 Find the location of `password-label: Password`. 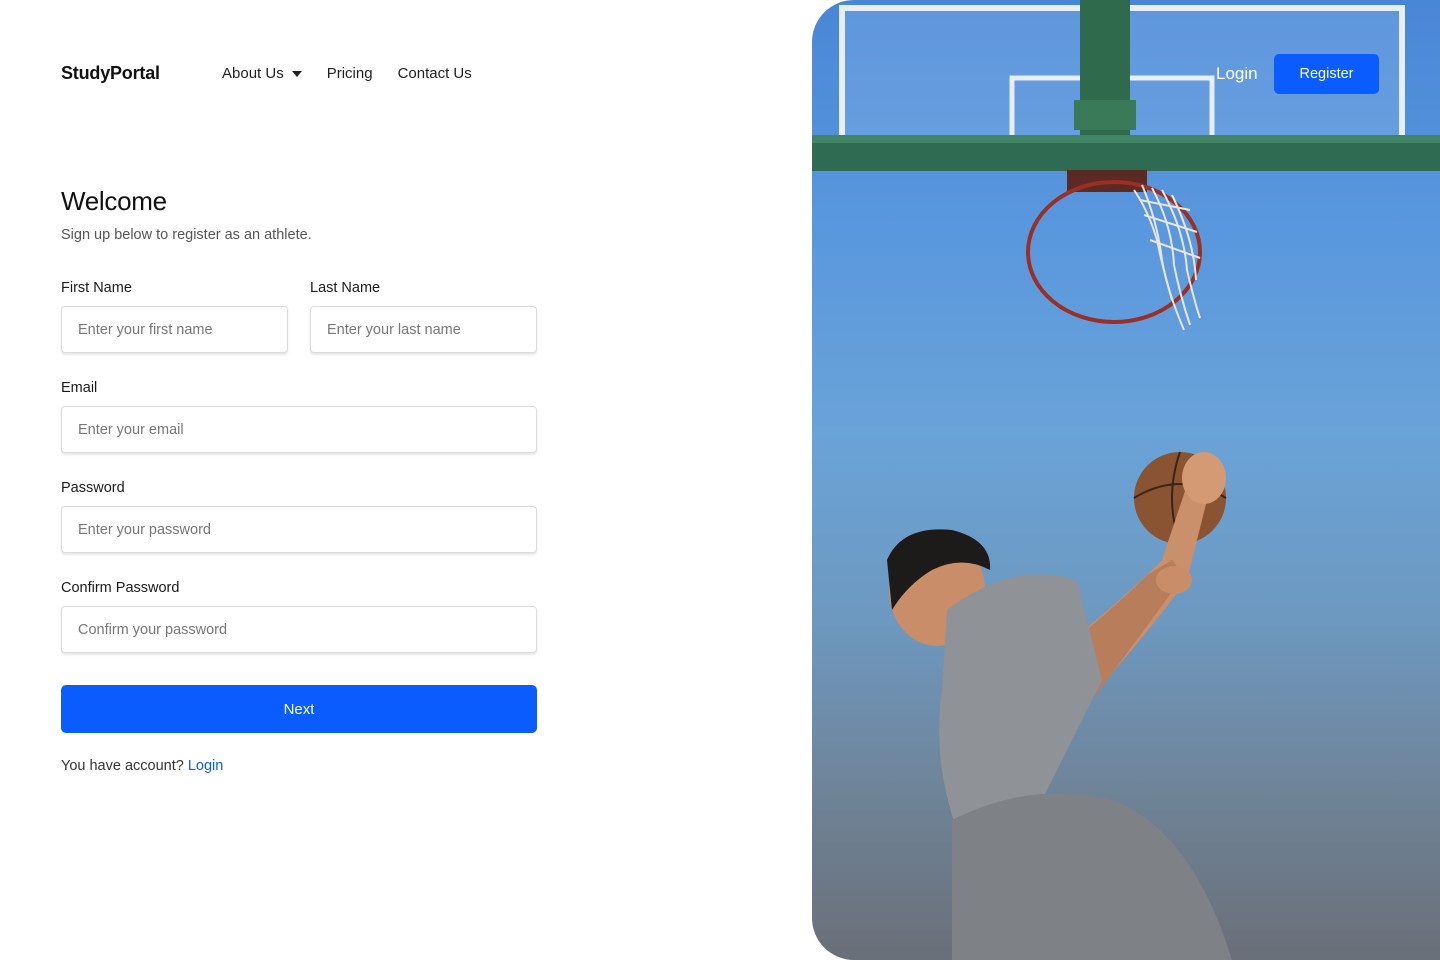

password-label: Password is located at coordinates (93, 488).